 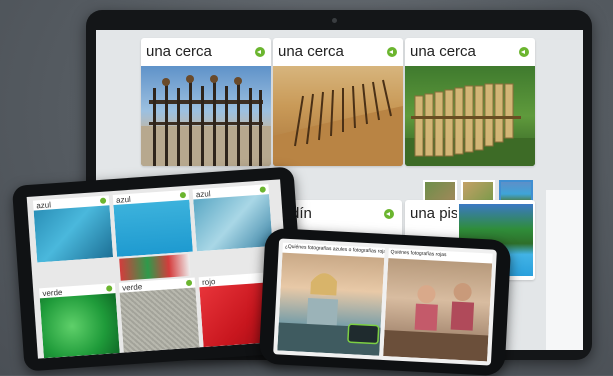 What do you see at coordinates (153, 228) in the screenshot?
I see `blue-shirt-photo` at bounding box center [153, 228].